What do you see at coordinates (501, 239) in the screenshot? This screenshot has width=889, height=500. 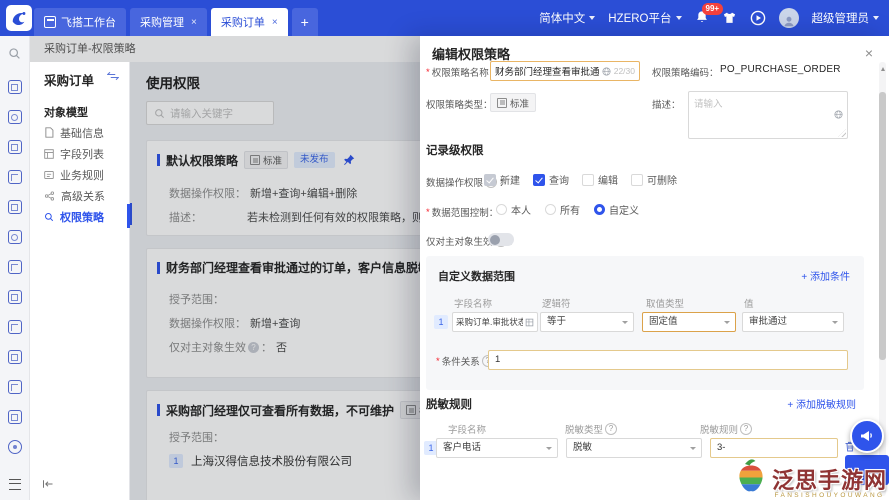 I see `main-object-only-toggle` at bounding box center [501, 239].